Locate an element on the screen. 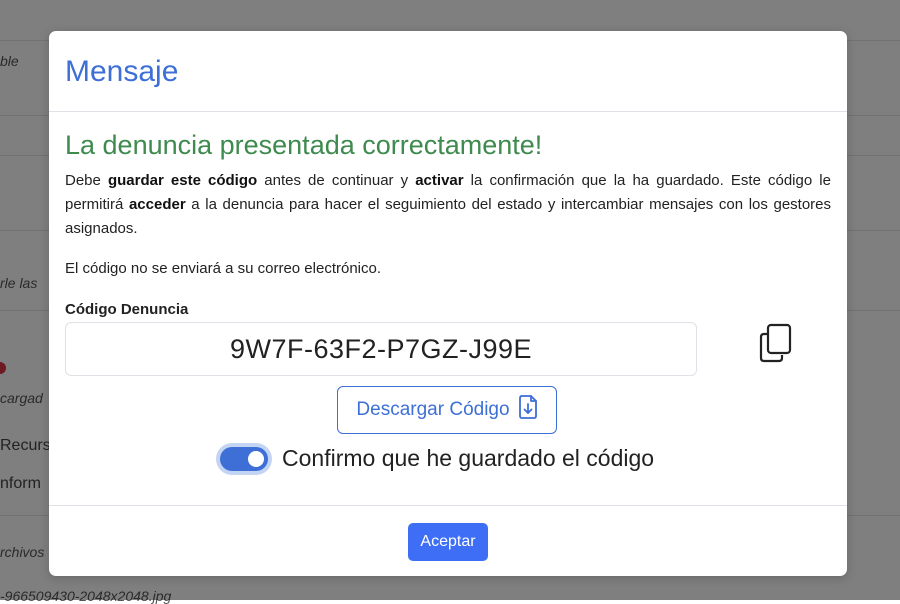 The height and width of the screenshot is (604, 900). success-title: La denuncia presentada correctamente! is located at coordinates (304, 145).